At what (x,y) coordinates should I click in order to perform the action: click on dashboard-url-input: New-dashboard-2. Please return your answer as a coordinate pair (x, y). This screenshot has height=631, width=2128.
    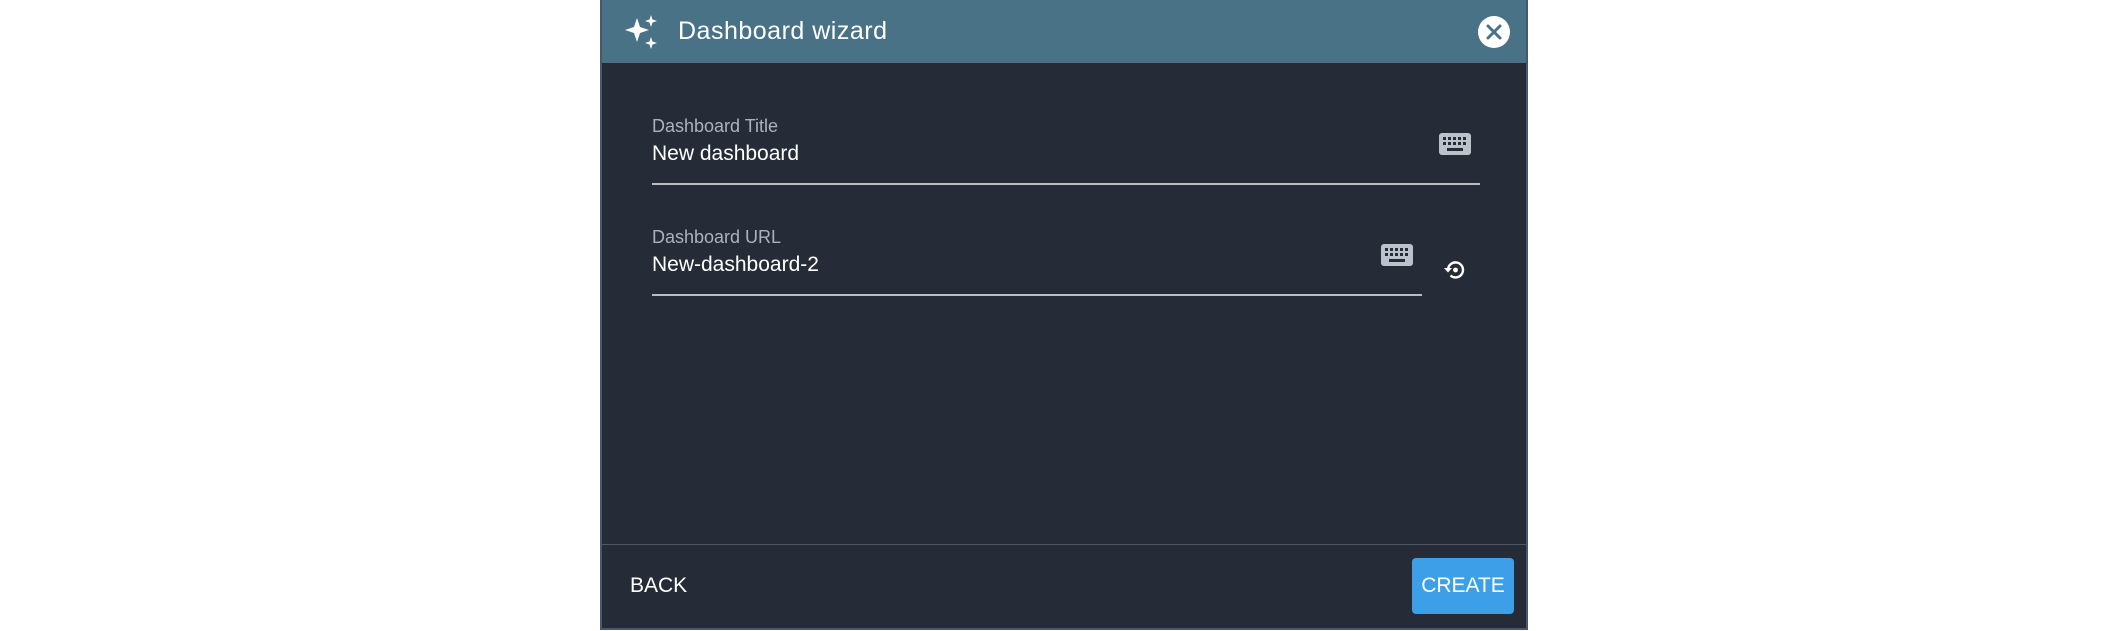
    Looking at the image, I should click on (735, 265).